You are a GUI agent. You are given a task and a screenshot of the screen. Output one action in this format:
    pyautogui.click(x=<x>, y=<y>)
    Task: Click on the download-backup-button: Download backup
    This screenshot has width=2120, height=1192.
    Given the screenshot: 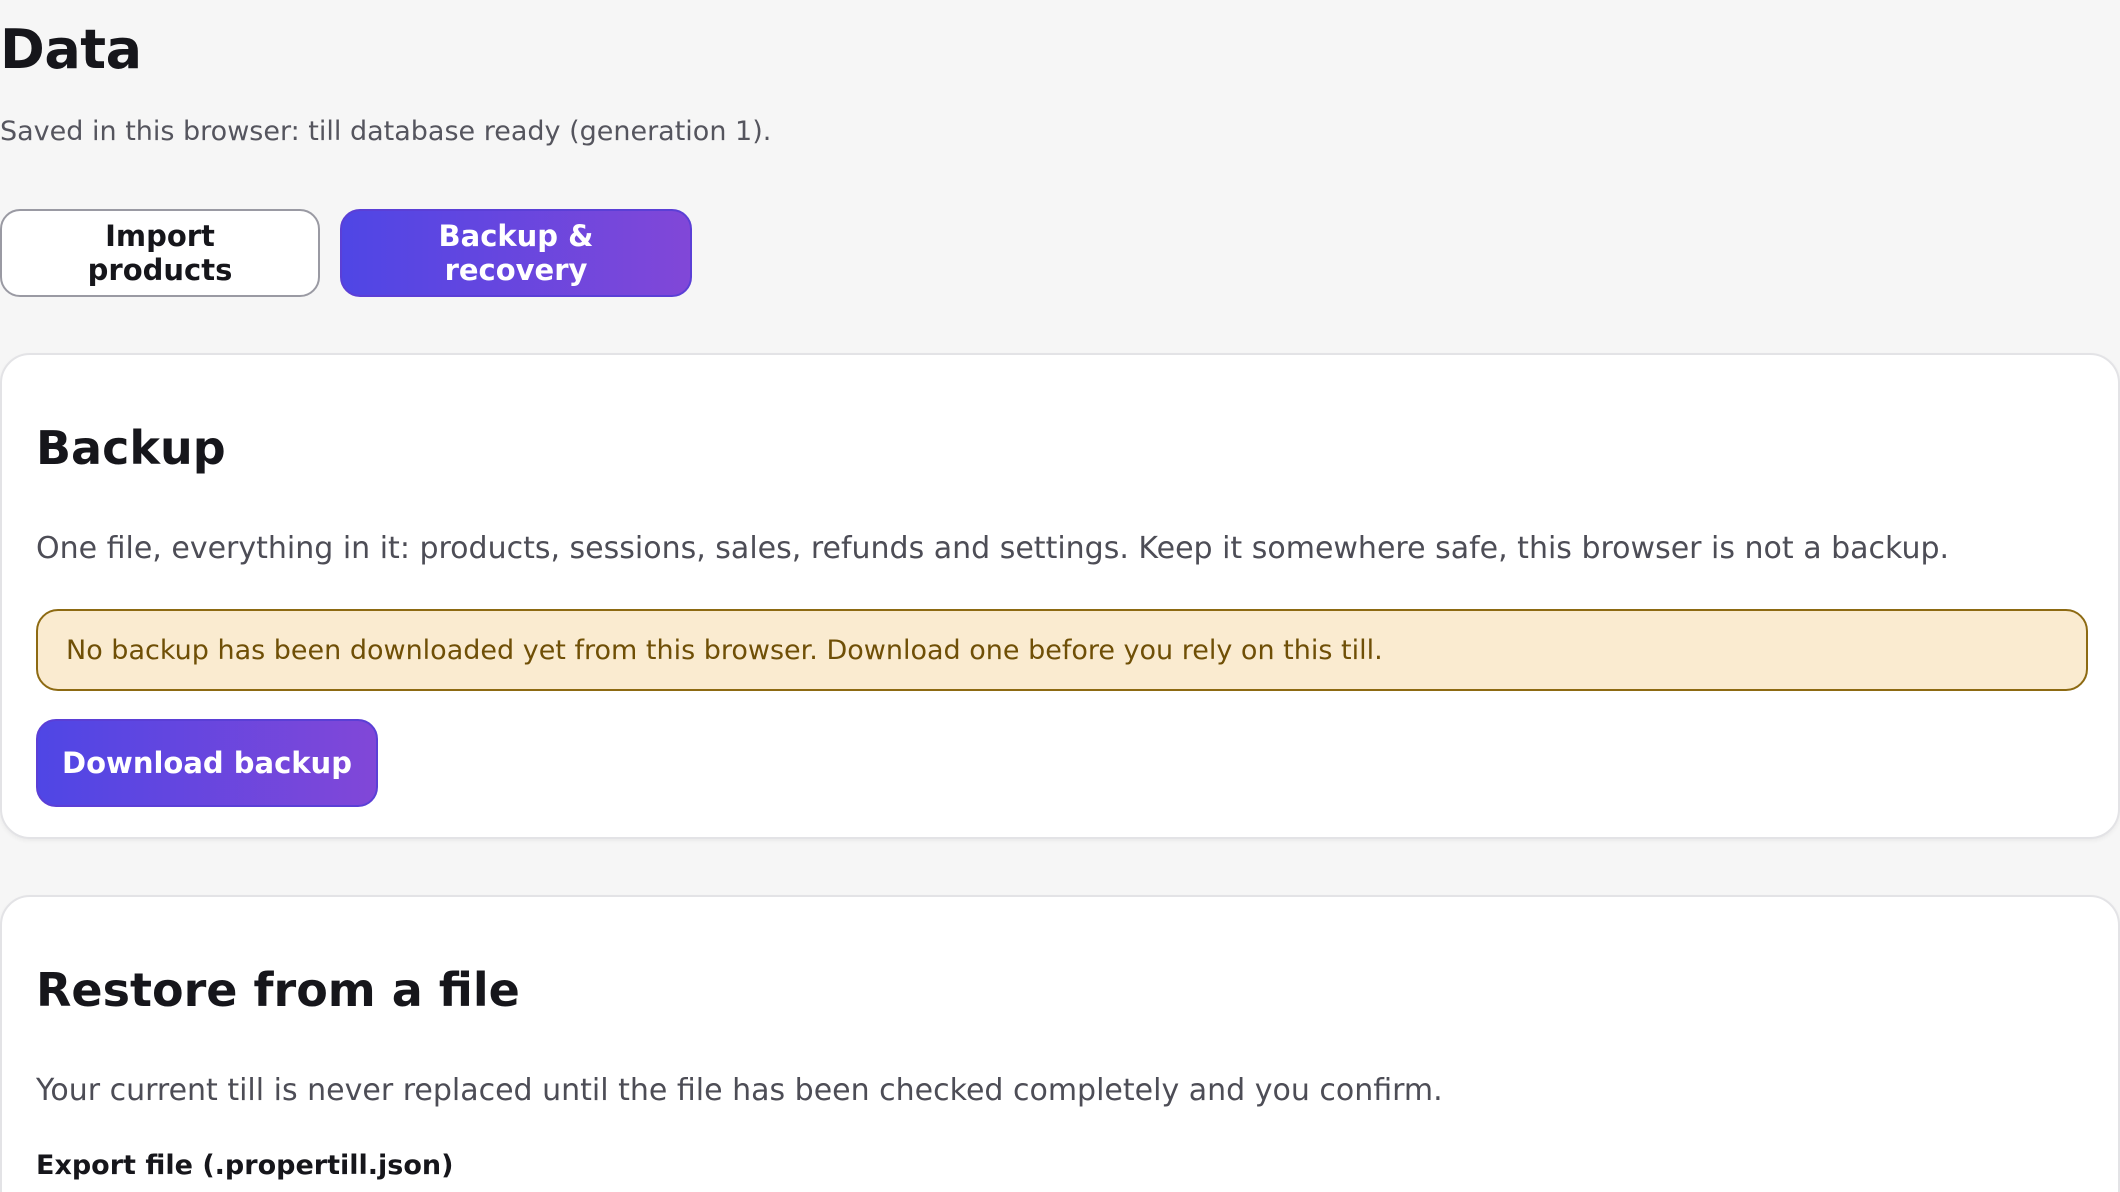 What is the action you would take?
    pyautogui.click(x=207, y=763)
    